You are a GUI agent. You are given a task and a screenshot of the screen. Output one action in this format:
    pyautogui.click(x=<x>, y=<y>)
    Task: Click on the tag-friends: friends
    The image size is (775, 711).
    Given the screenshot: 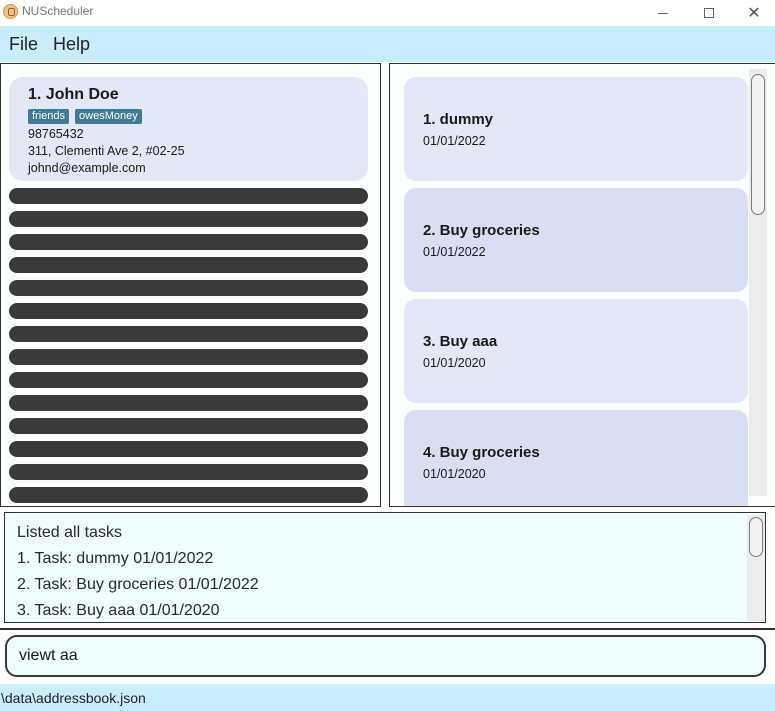 What is the action you would take?
    pyautogui.click(x=49, y=116)
    